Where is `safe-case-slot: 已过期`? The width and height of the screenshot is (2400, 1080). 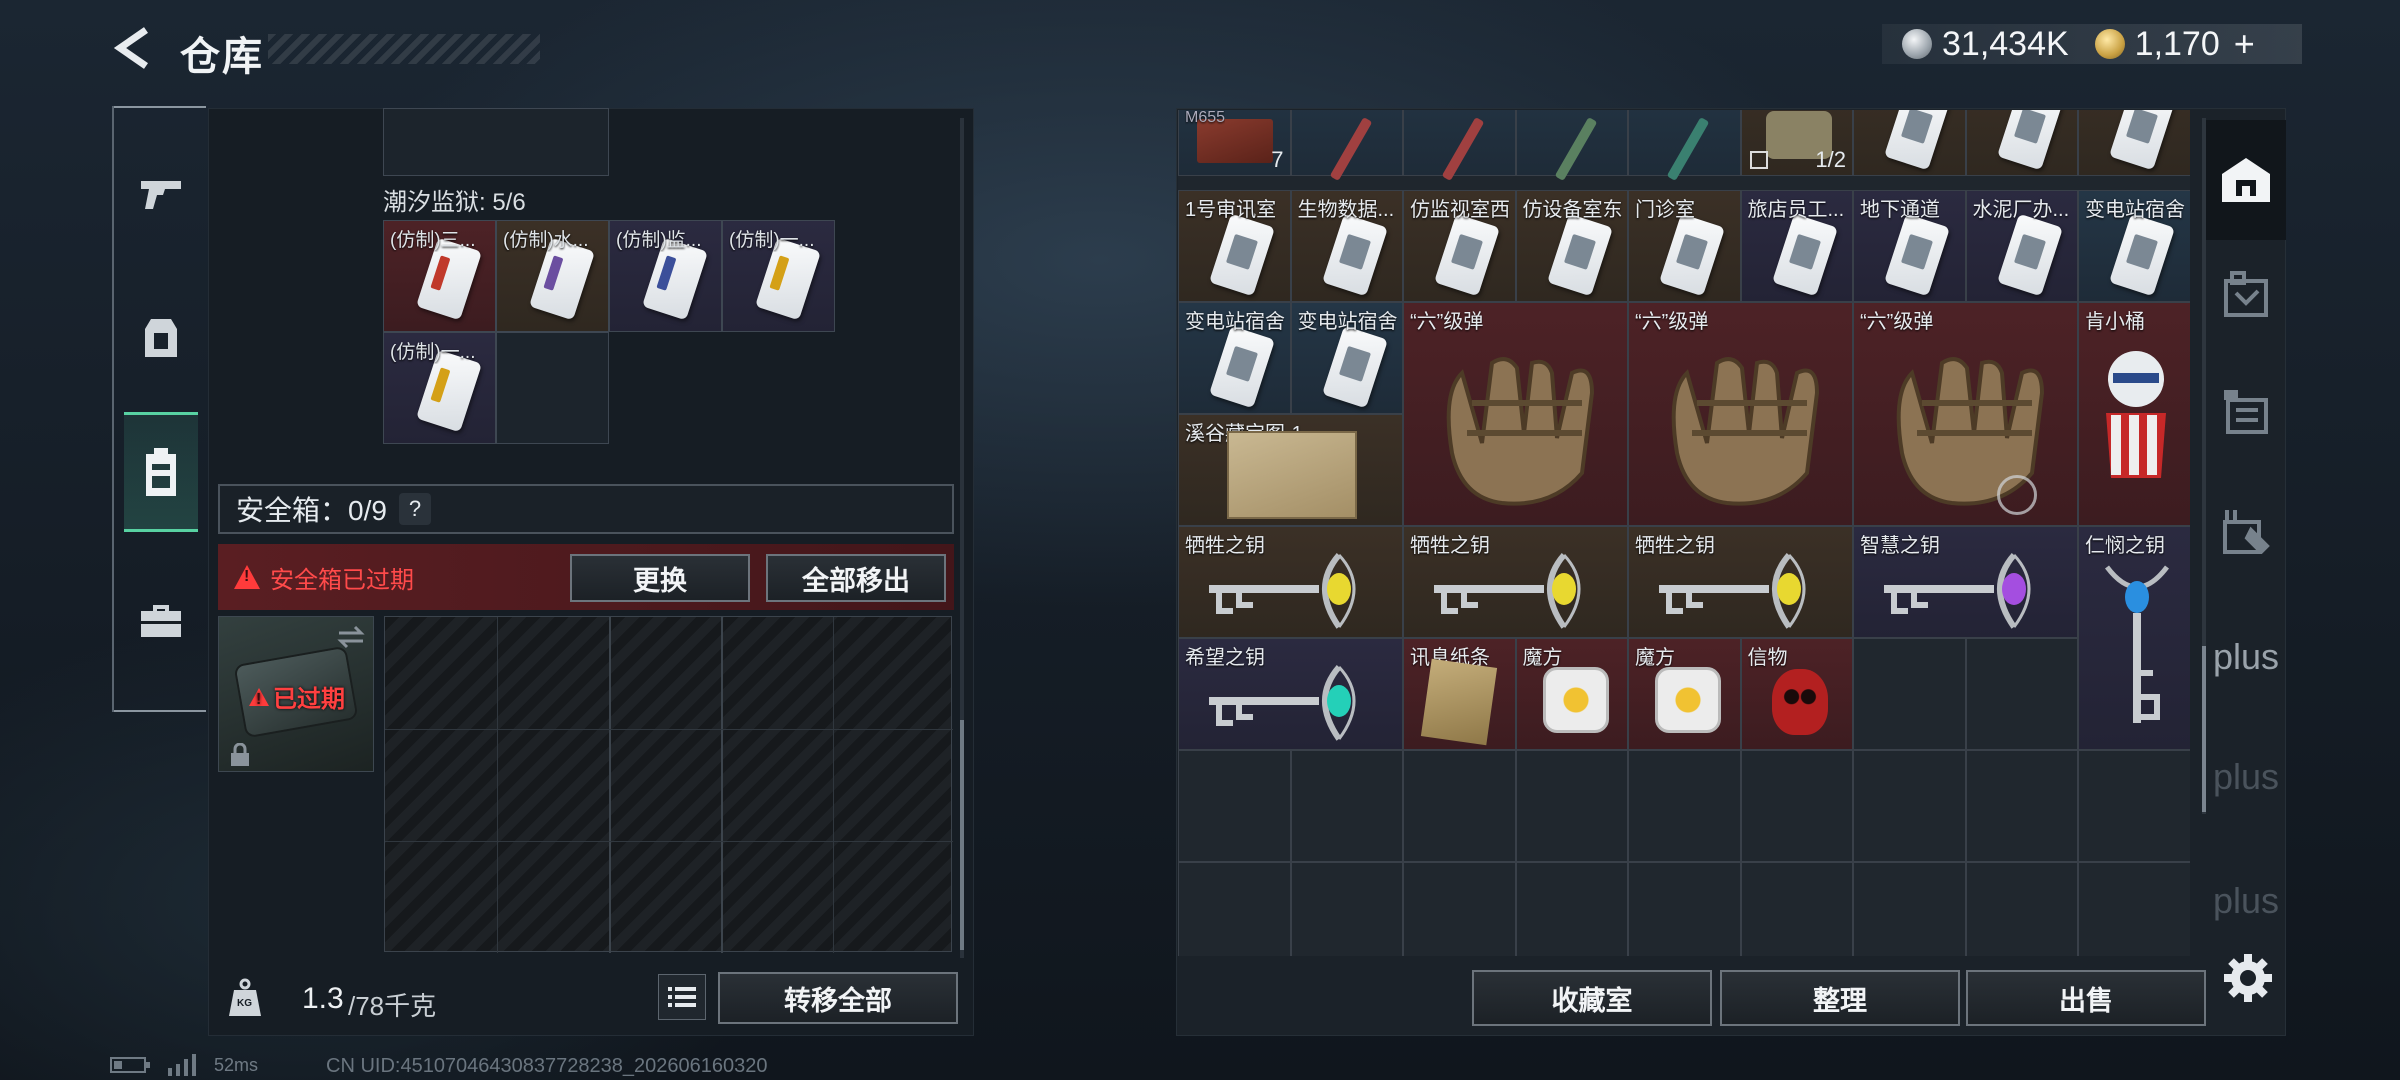 safe-case-slot: 已过期 is located at coordinates (296, 694).